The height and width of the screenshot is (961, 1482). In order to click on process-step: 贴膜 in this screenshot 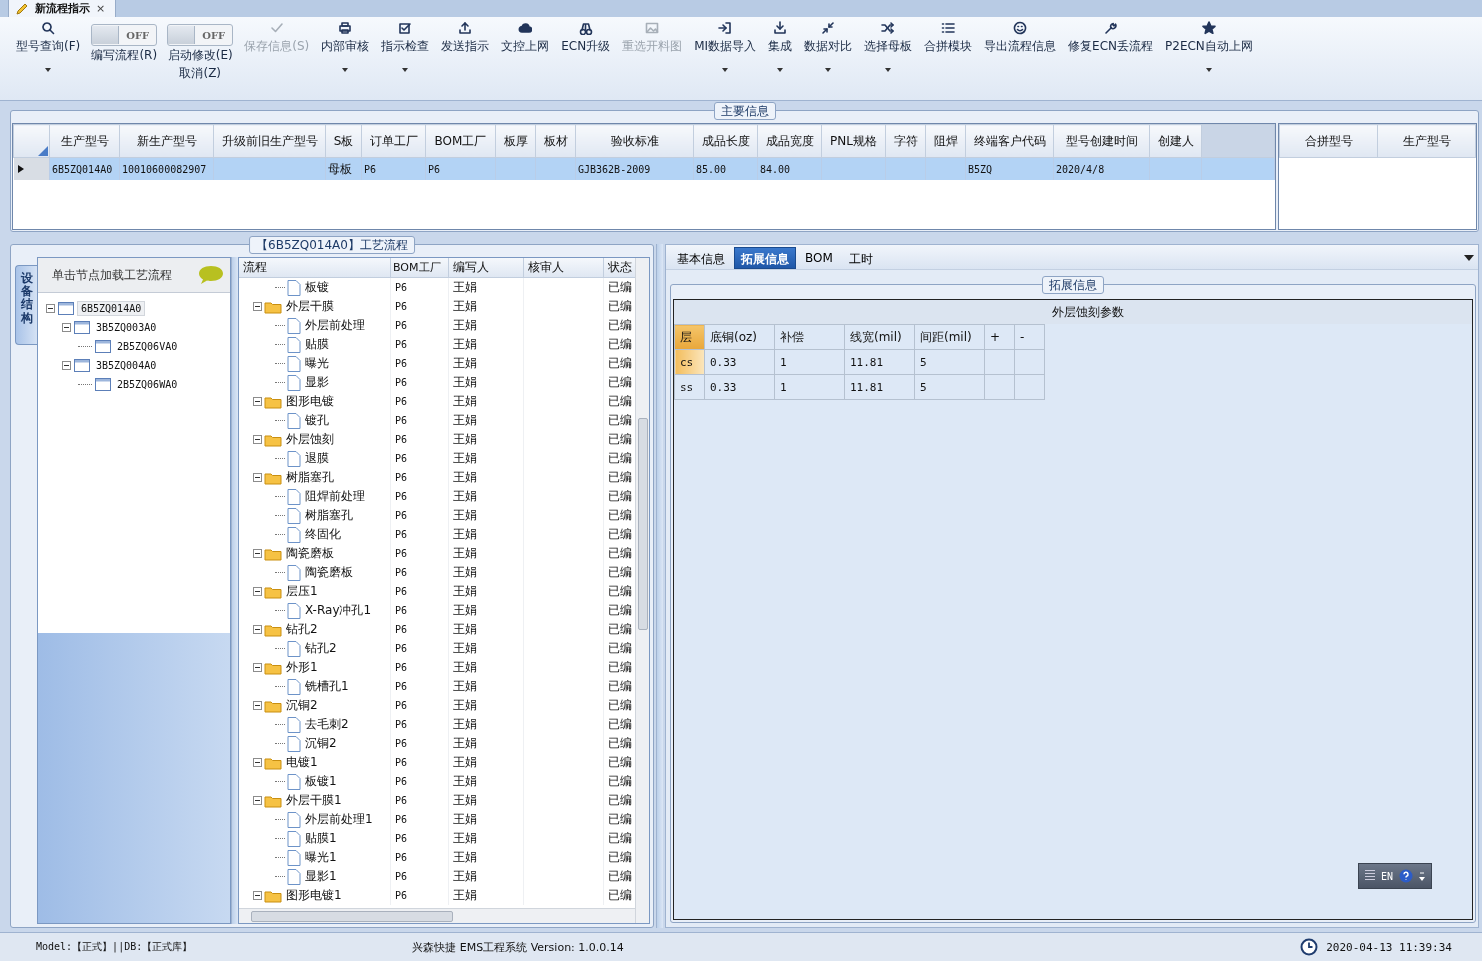, I will do `click(316, 344)`.